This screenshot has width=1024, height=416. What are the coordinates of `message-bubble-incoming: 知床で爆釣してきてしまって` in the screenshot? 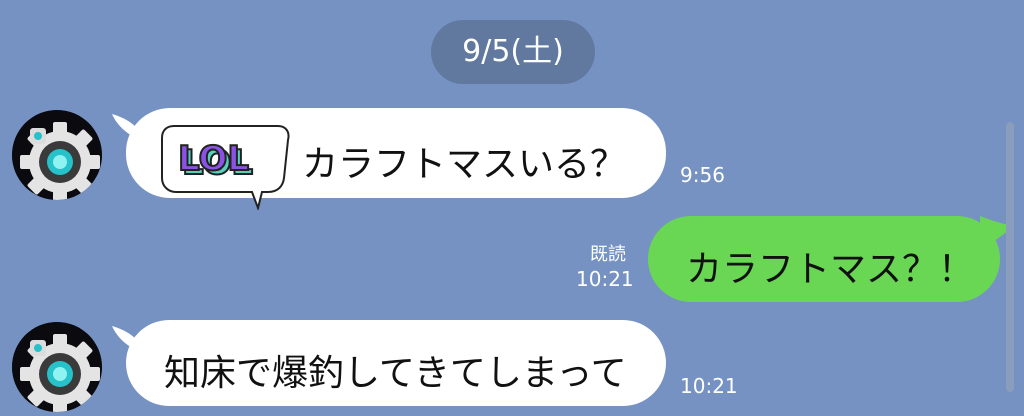 It's located at (396, 363).